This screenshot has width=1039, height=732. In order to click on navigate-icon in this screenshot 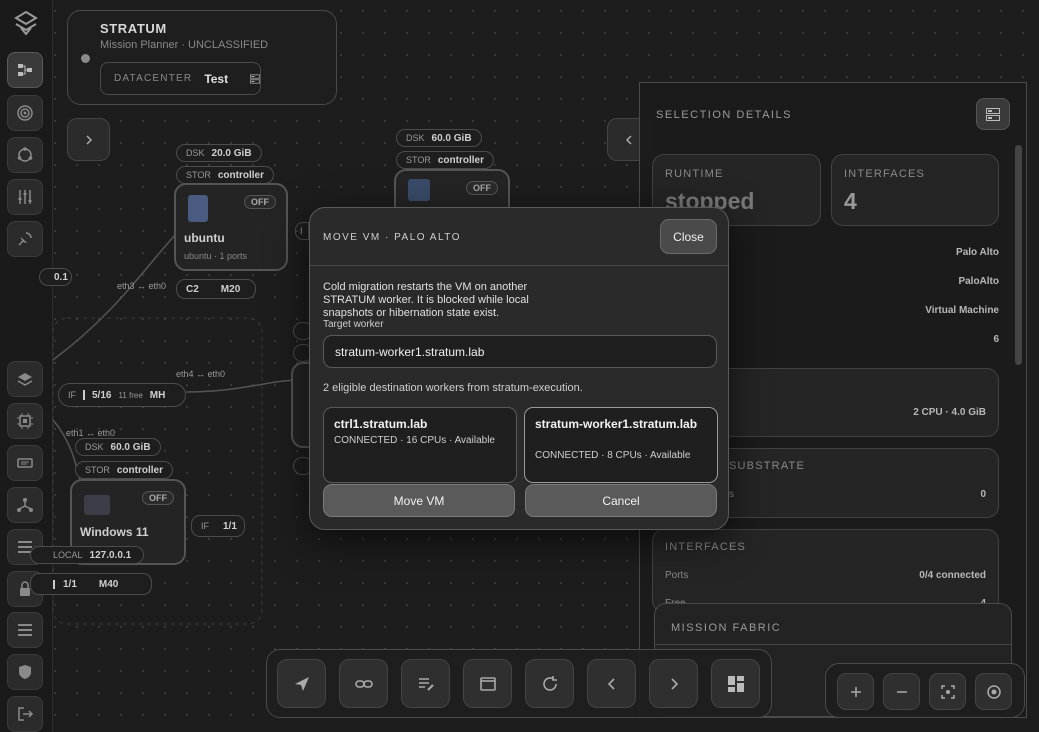, I will do `click(301, 683)`.